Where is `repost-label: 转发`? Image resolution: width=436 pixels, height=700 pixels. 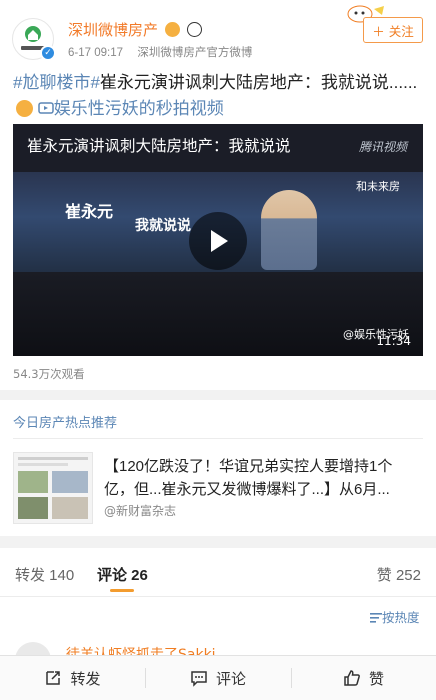 repost-label: 转发 is located at coordinates (85, 678).